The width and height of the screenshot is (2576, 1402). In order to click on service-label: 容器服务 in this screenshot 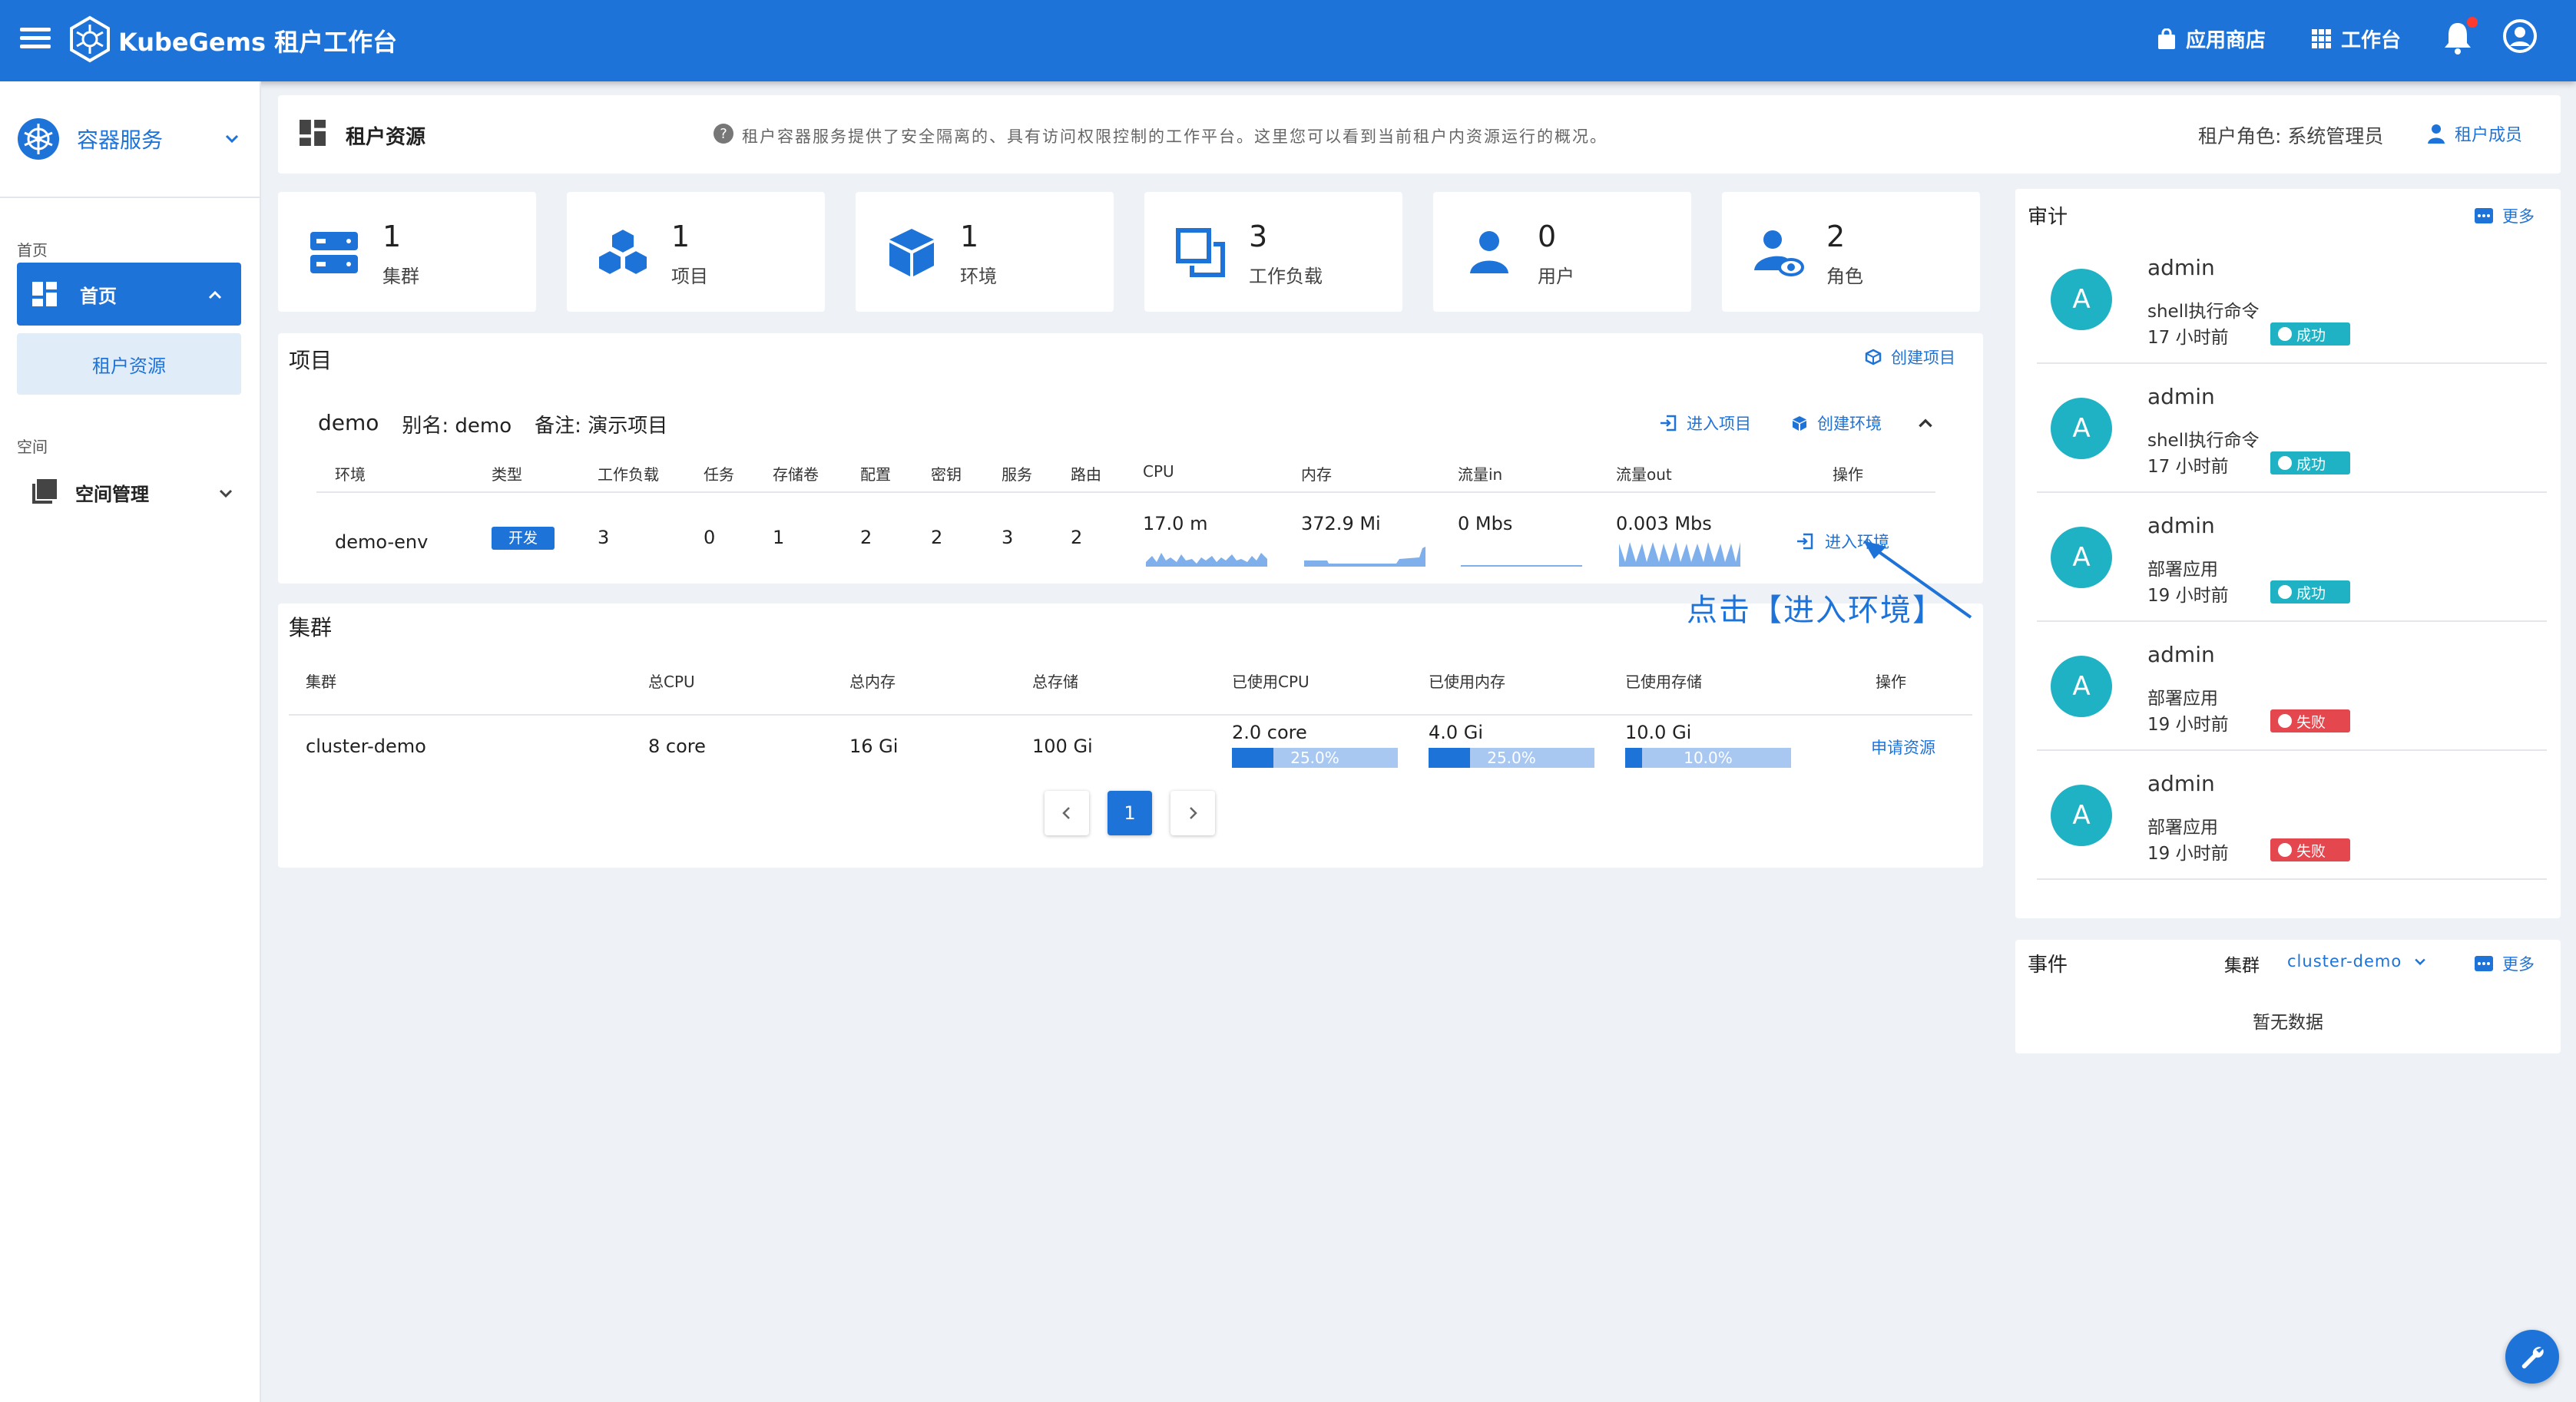, I will do `click(120, 140)`.